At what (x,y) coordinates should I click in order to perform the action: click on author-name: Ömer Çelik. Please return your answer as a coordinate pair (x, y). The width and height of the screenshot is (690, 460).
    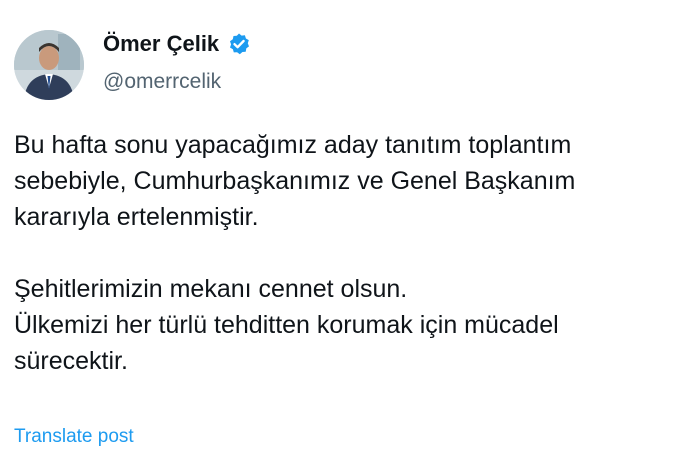
    Looking at the image, I should click on (177, 44).